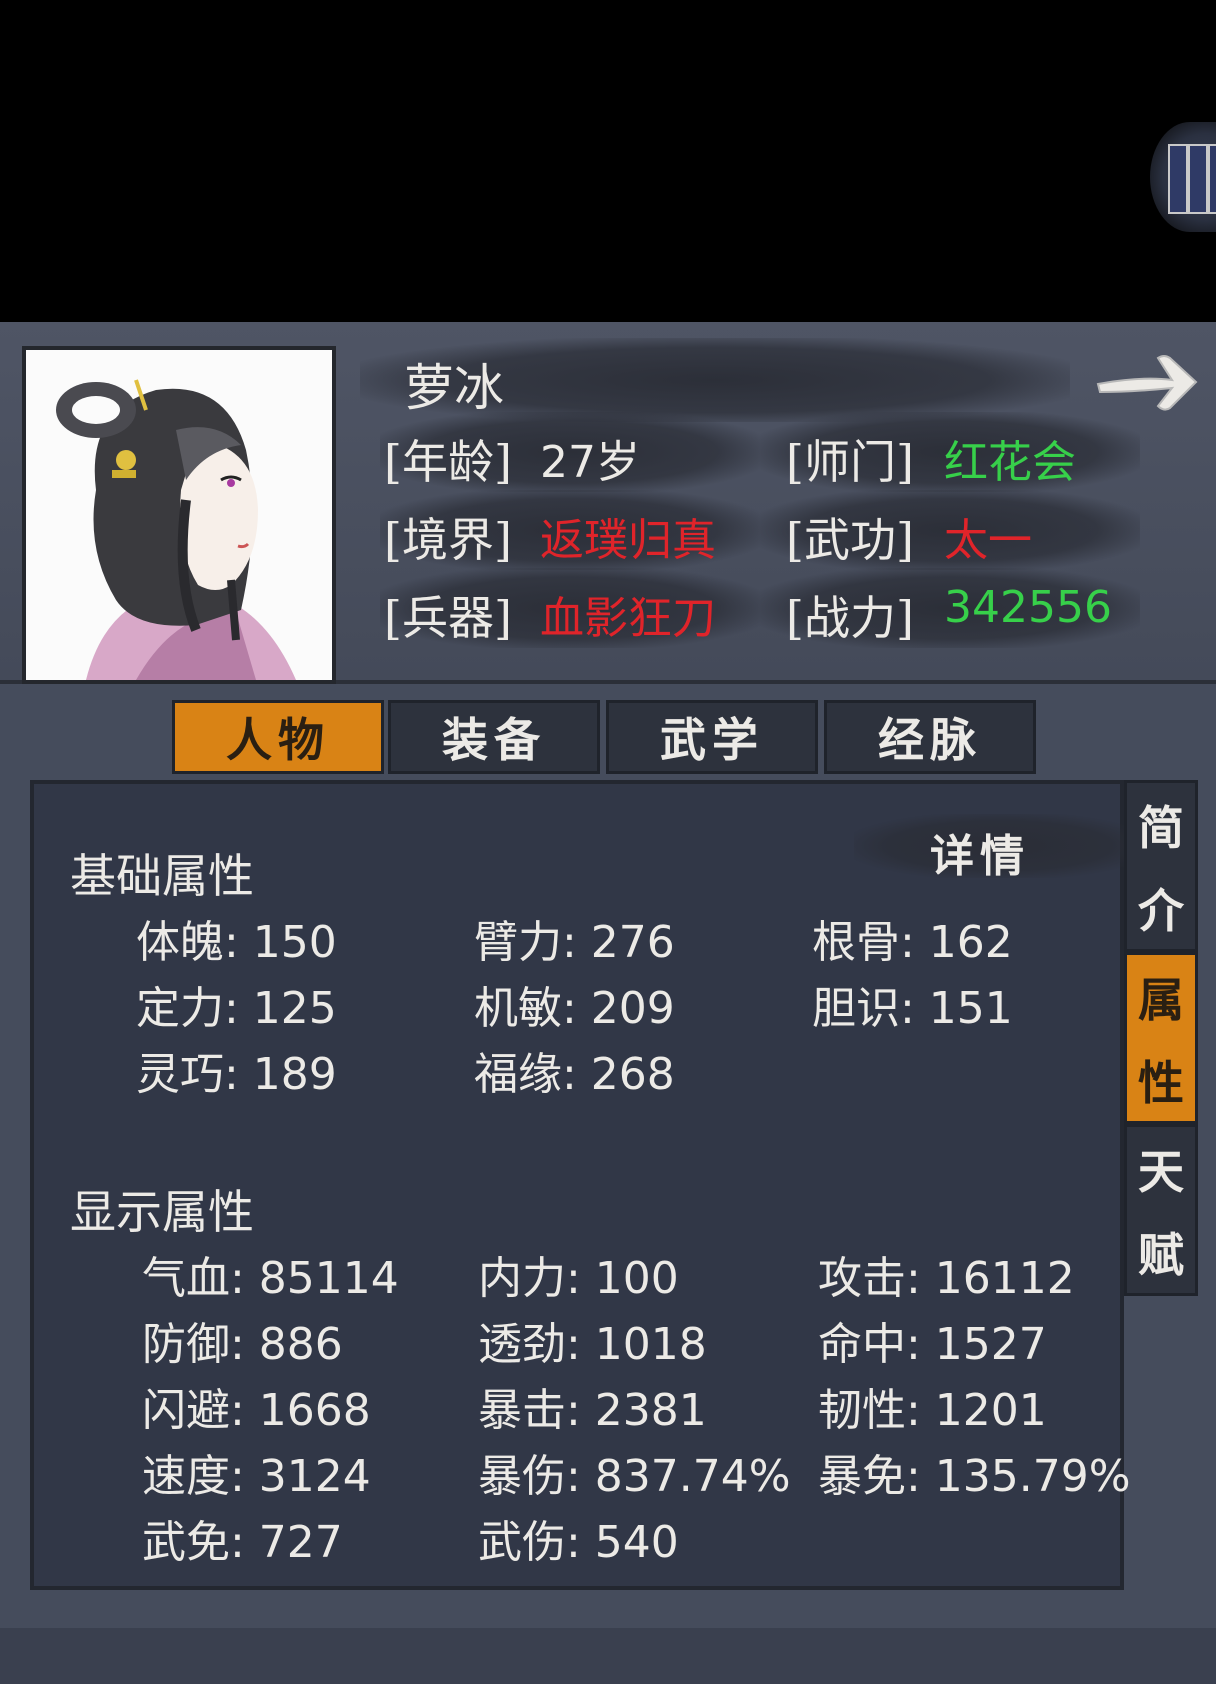  Describe the element at coordinates (162, 876) in the screenshot. I see `base-attributes-title: 基础属性` at that location.